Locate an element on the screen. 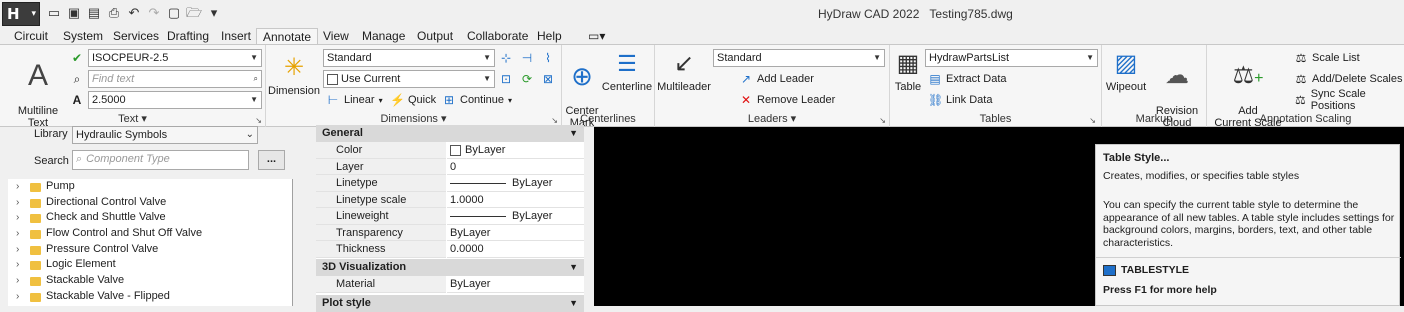  property-row: Lineweight ByLayer is located at coordinates (450, 216).